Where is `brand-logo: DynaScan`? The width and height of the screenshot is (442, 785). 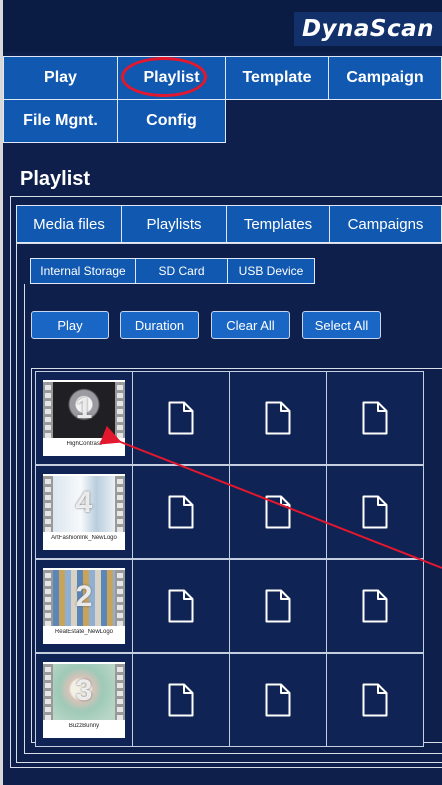 brand-logo: DynaScan is located at coordinates (368, 29).